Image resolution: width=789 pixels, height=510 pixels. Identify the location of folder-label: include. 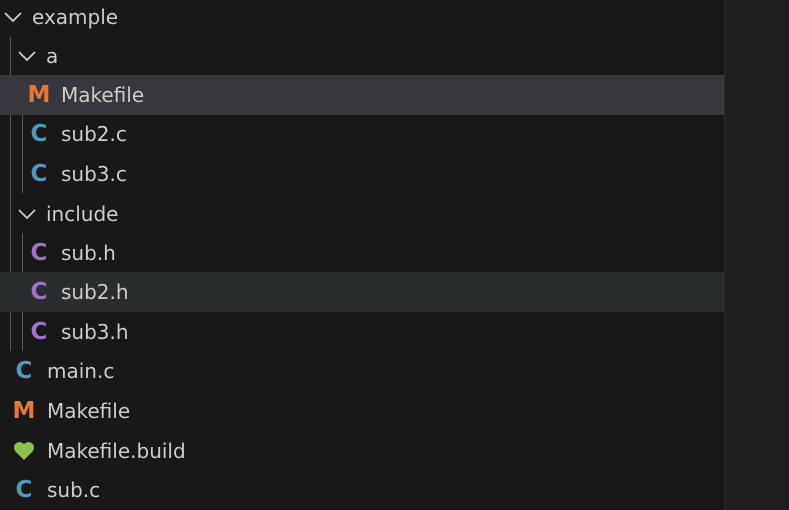
(82, 214).